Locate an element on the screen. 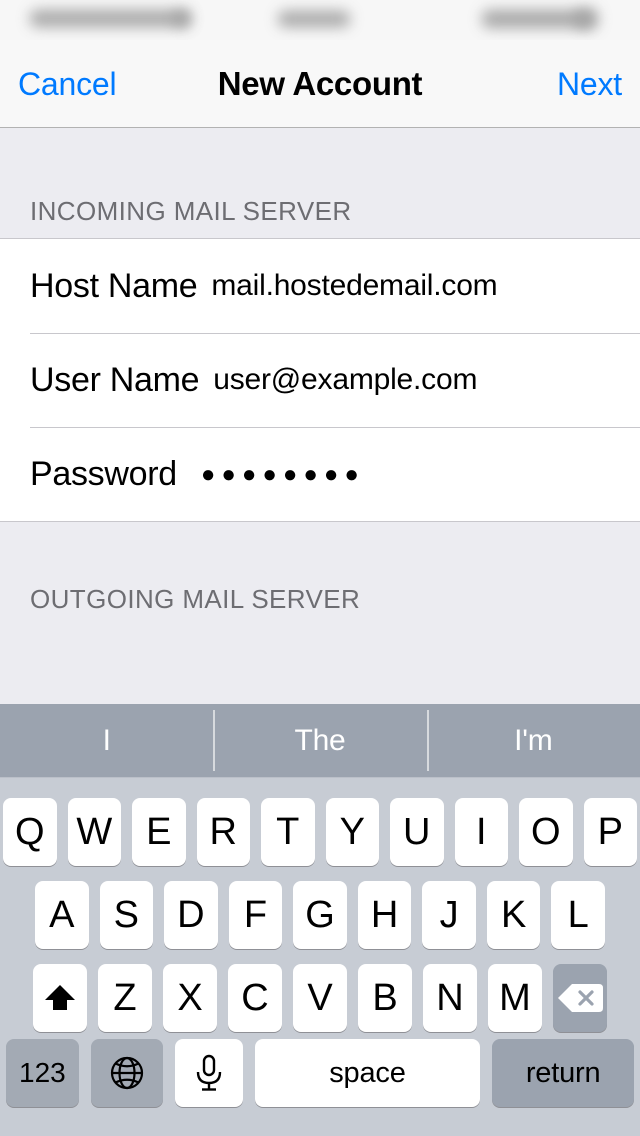  keyboard-row-4: 123 space return is located at coordinates (320, 1085).